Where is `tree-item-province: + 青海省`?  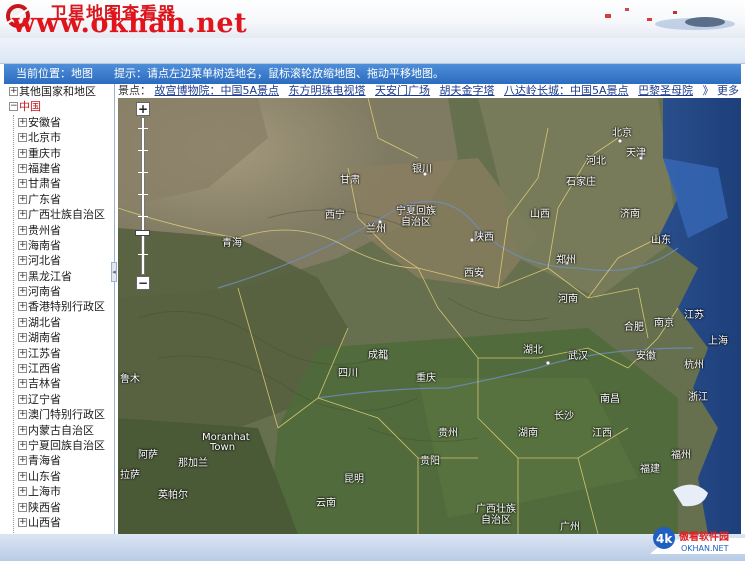
tree-item-province: + 青海省 is located at coordinates (59, 460).